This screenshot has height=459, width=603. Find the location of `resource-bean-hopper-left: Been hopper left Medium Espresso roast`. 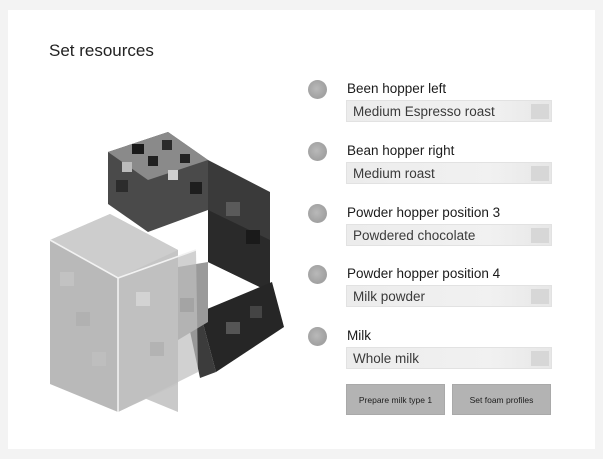

resource-bean-hopper-left: Been hopper left Medium Espresso roast is located at coordinates (430, 105).